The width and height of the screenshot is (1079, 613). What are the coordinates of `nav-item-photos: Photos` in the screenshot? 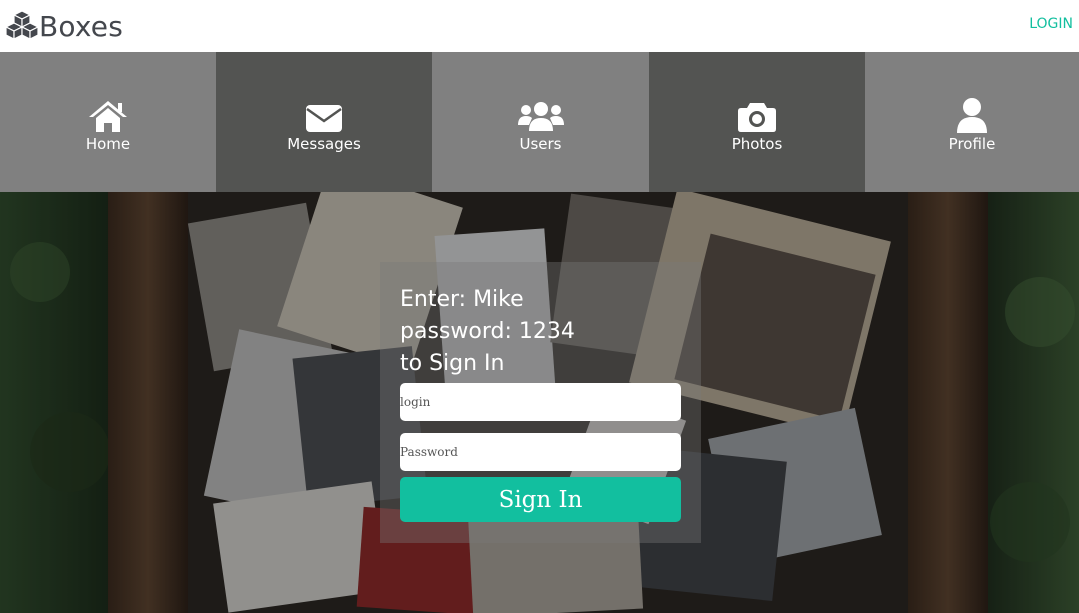 It's located at (757, 122).